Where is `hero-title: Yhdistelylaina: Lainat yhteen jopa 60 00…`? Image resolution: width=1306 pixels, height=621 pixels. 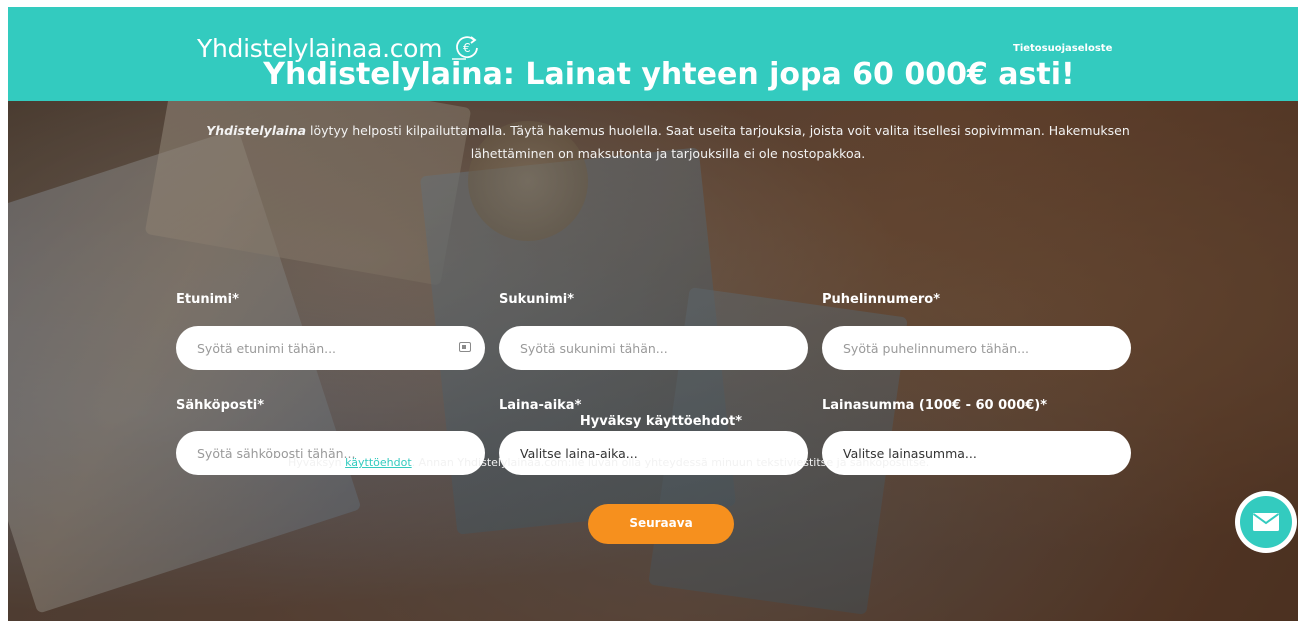
hero-title: Yhdistelylaina: Lainat yhteen jopa 60 00… is located at coordinates (669, 74).